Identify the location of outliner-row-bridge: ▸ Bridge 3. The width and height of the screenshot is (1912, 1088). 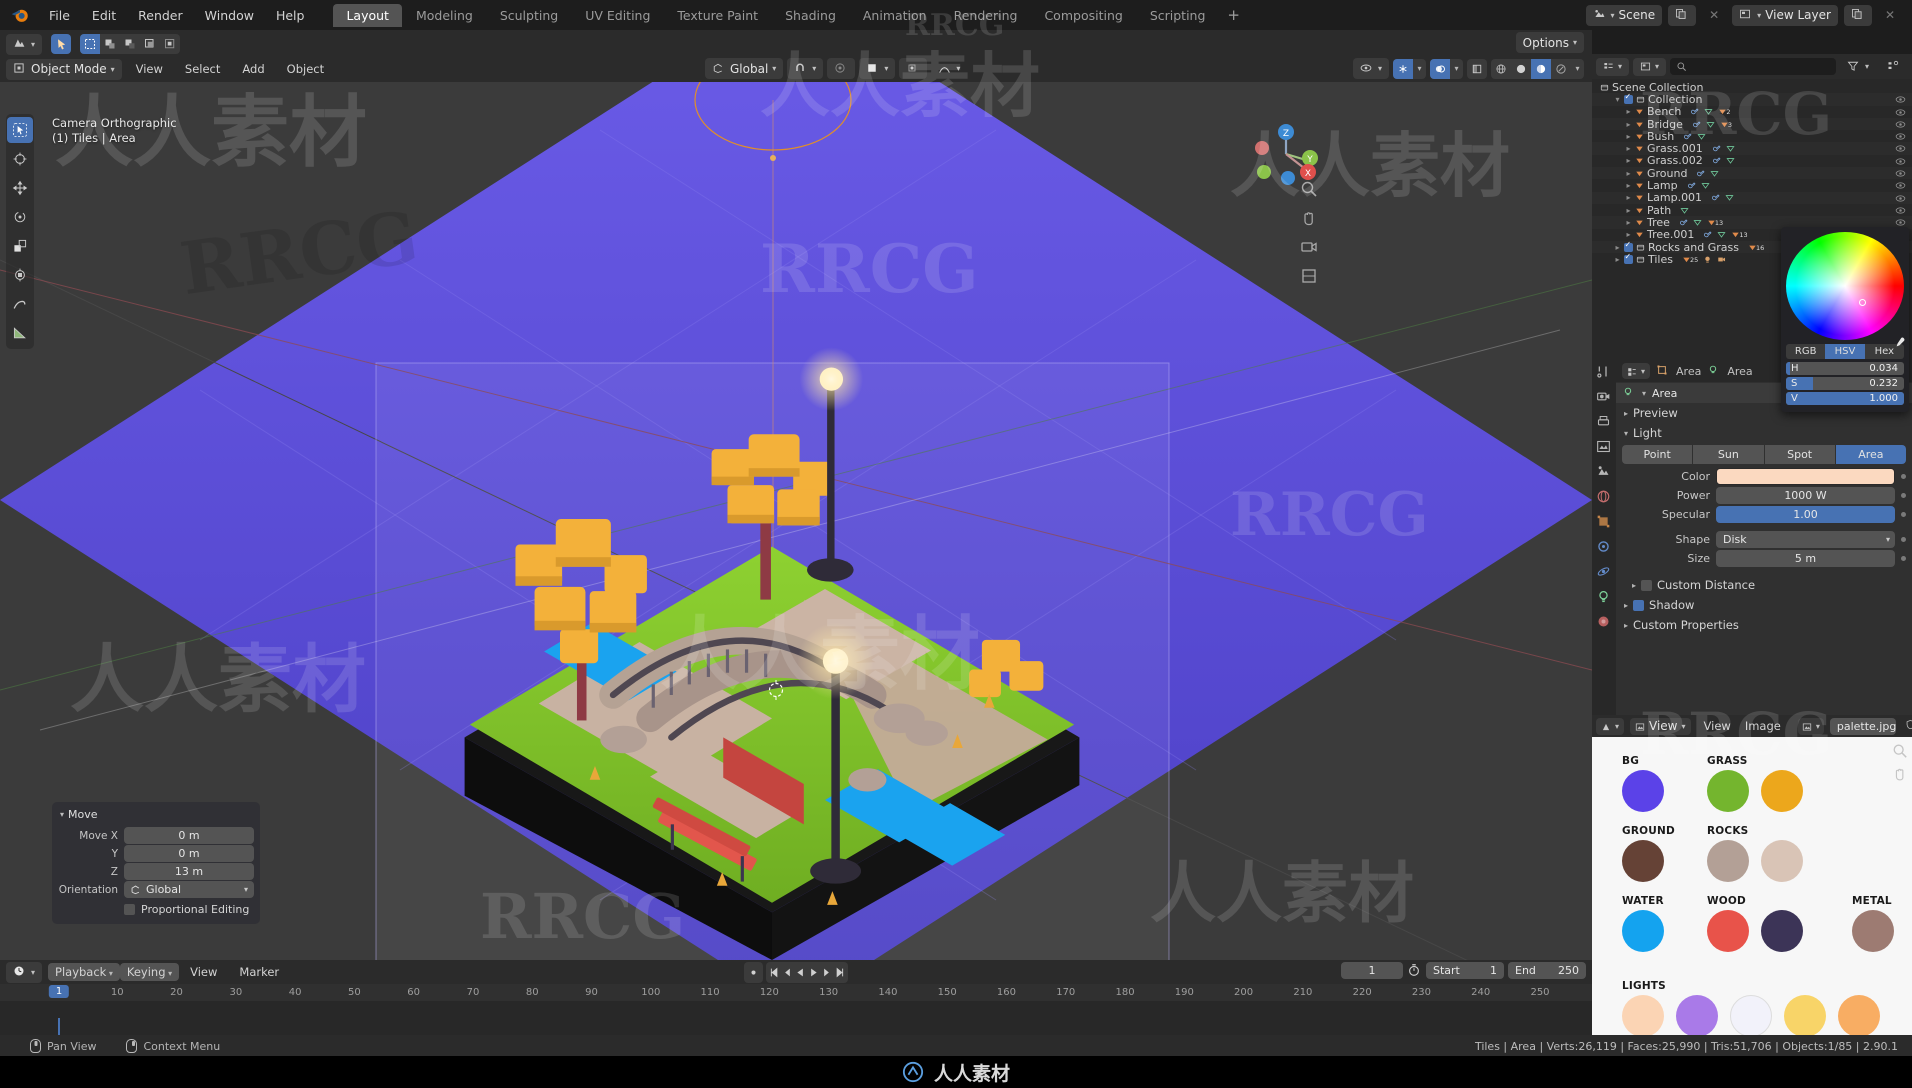
(1752, 124).